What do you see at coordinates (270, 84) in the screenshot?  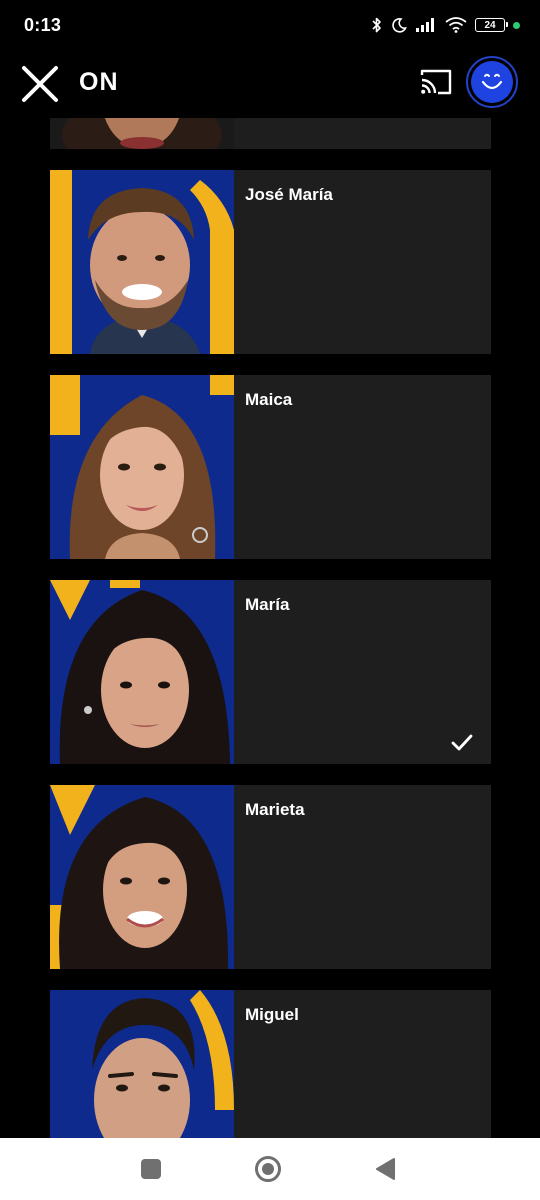 I see `app-header: ON` at bounding box center [270, 84].